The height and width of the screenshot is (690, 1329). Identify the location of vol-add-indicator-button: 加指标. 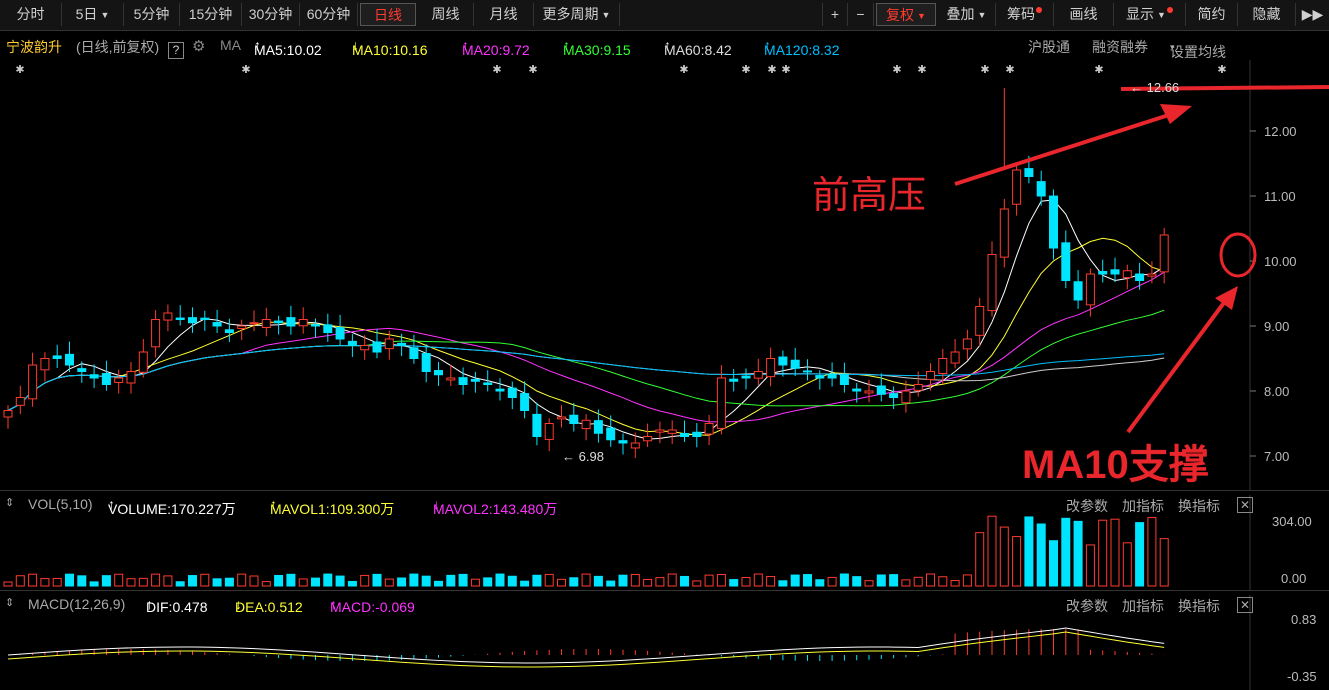
(1143, 506).